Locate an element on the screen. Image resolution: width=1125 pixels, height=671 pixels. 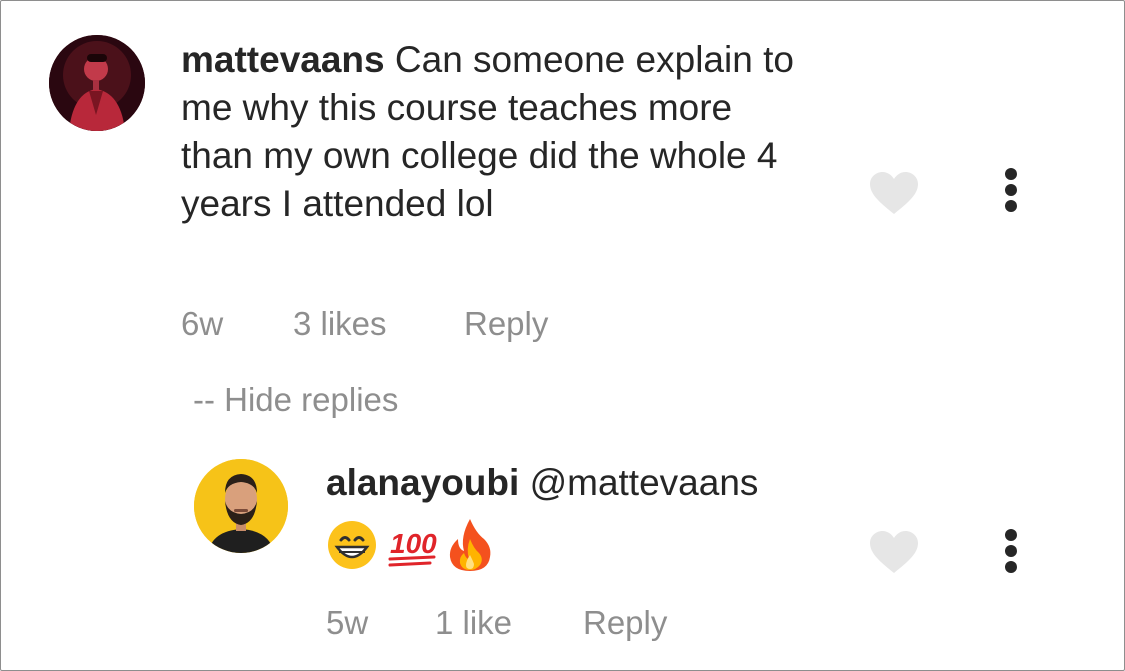
reply-avatar-photo is located at coordinates (241, 506).